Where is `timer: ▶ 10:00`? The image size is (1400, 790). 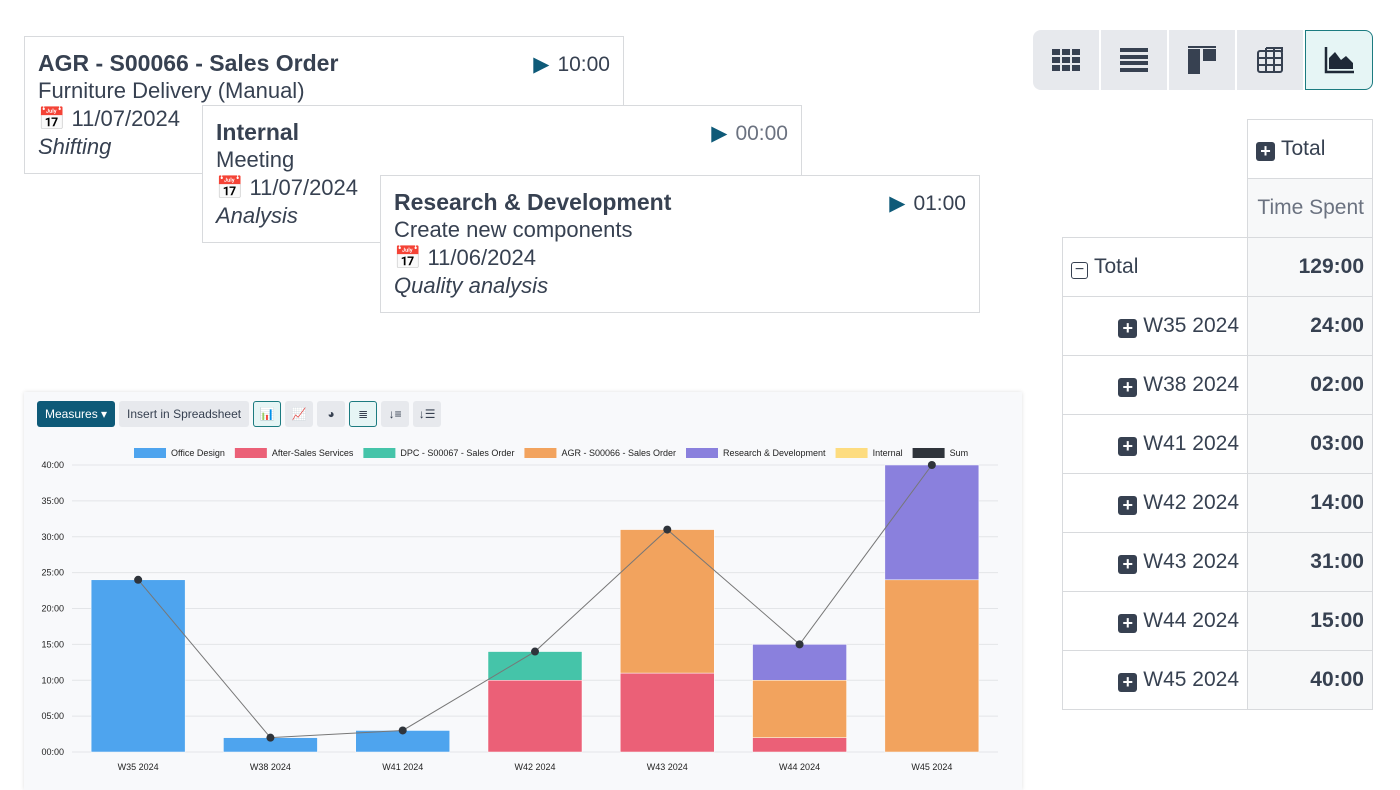 timer: ▶ 10:00 is located at coordinates (571, 65).